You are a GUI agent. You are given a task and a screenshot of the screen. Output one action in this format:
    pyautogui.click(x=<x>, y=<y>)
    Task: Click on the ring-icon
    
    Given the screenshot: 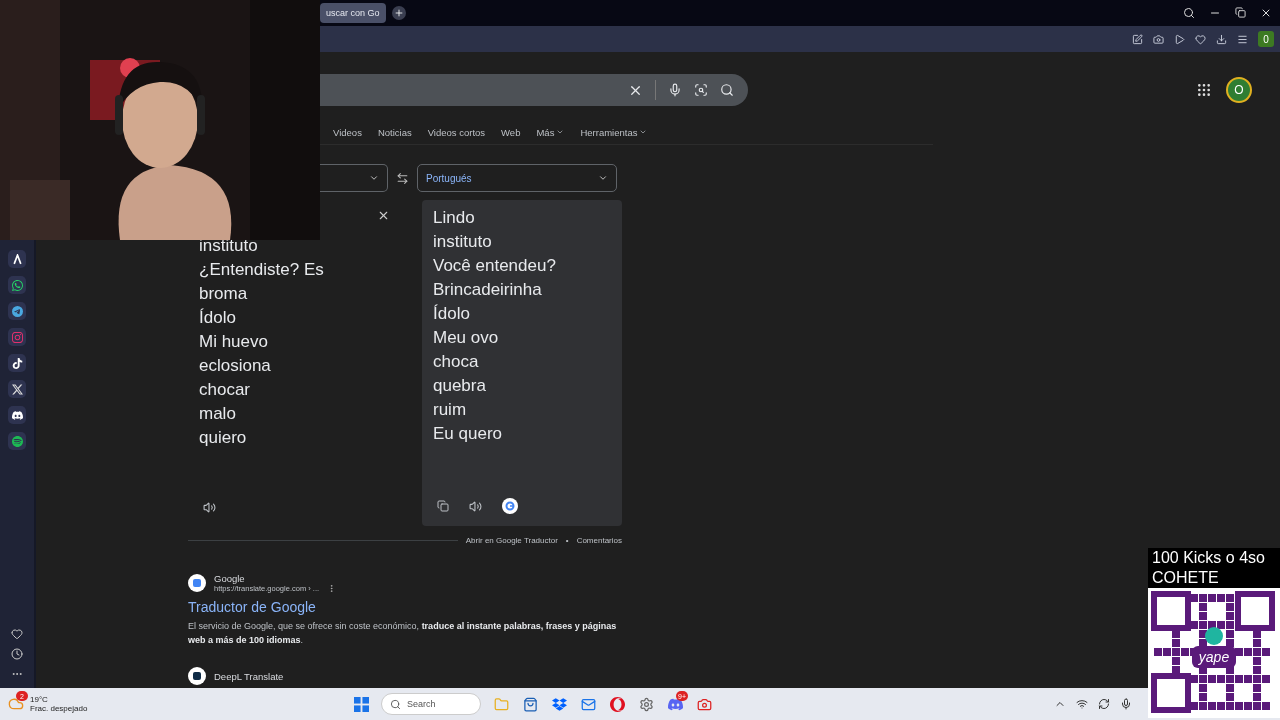 What is the action you would take?
    pyautogui.click(x=617, y=704)
    